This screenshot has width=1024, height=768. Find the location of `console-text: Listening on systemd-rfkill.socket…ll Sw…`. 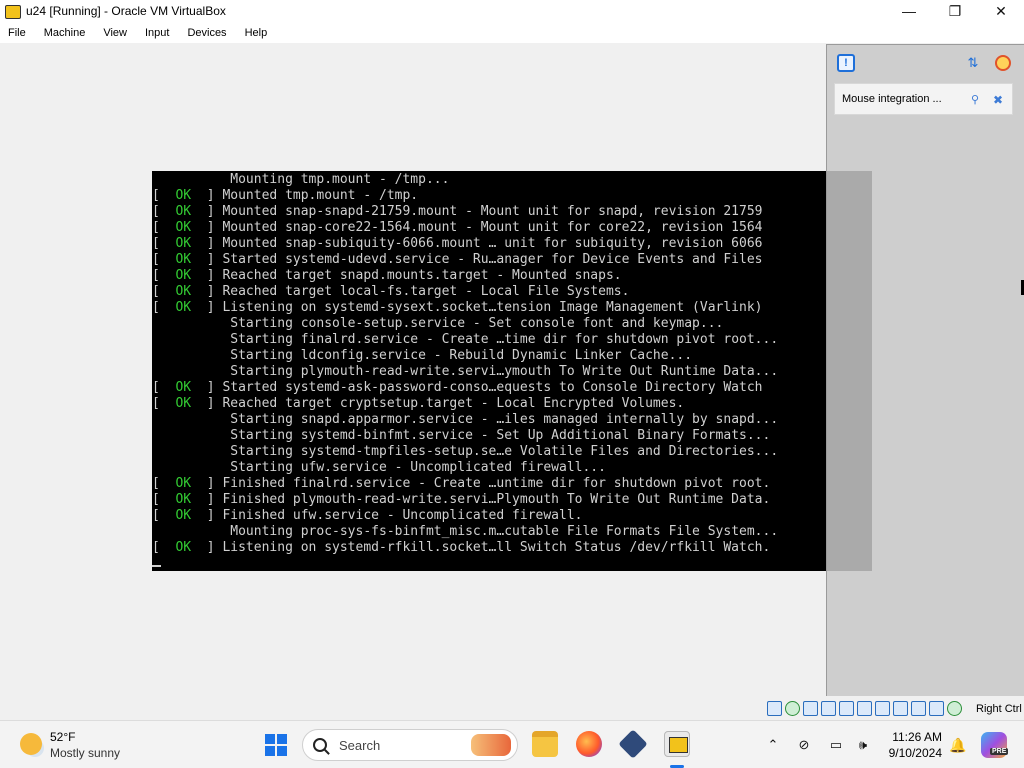

console-text: Listening on systemd-rfkill.socket…ll Sw… is located at coordinates (496, 547).